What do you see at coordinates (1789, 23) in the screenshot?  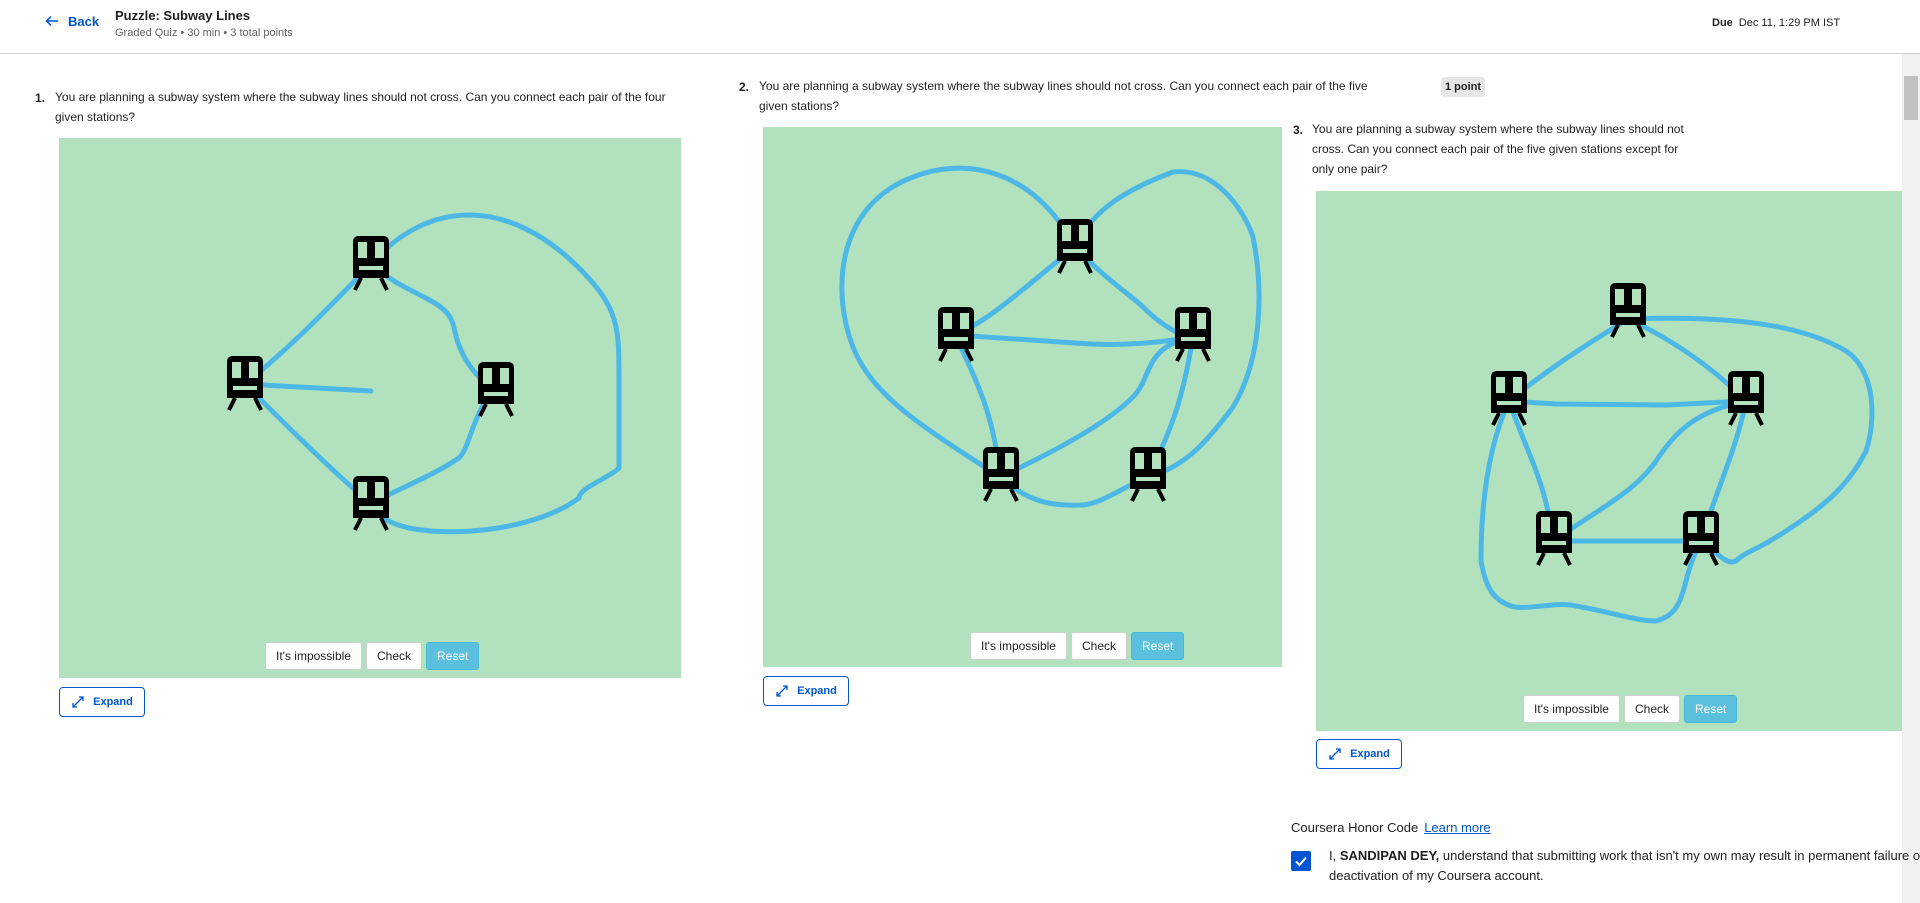 I see `due-value: Dec 11, 1:29 PM IST` at bounding box center [1789, 23].